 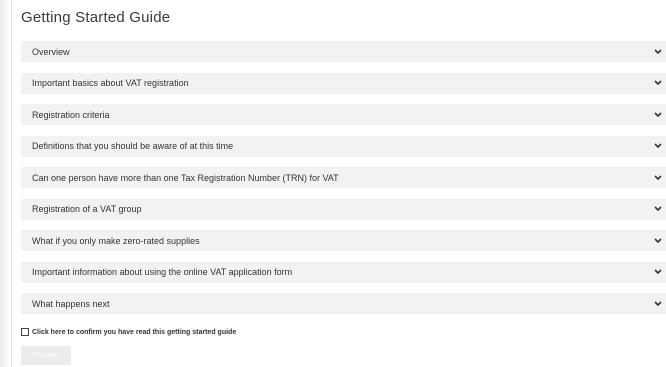 What do you see at coordinates (11, 183) in the screenshot?
I see `panel-border` at bounding box center [11, 183].